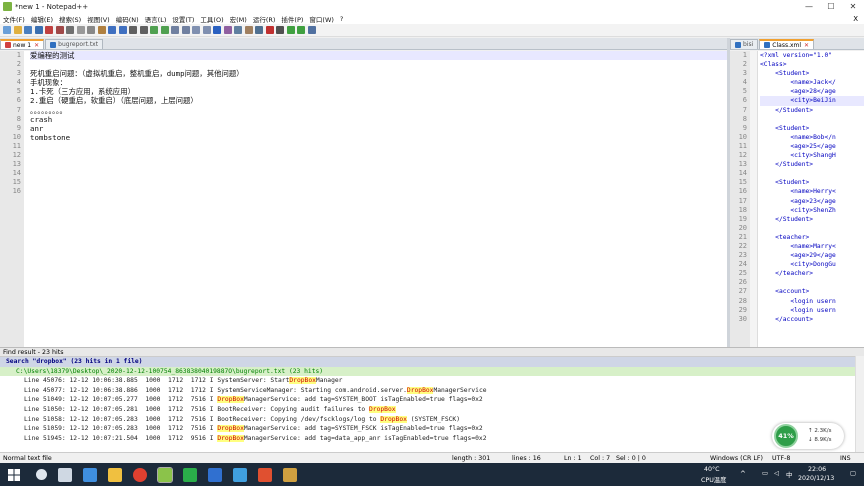  What do you see at coordinates (59, 30) in the screenshot?
I see `close-all-icon` at bounding box center [59, 30].